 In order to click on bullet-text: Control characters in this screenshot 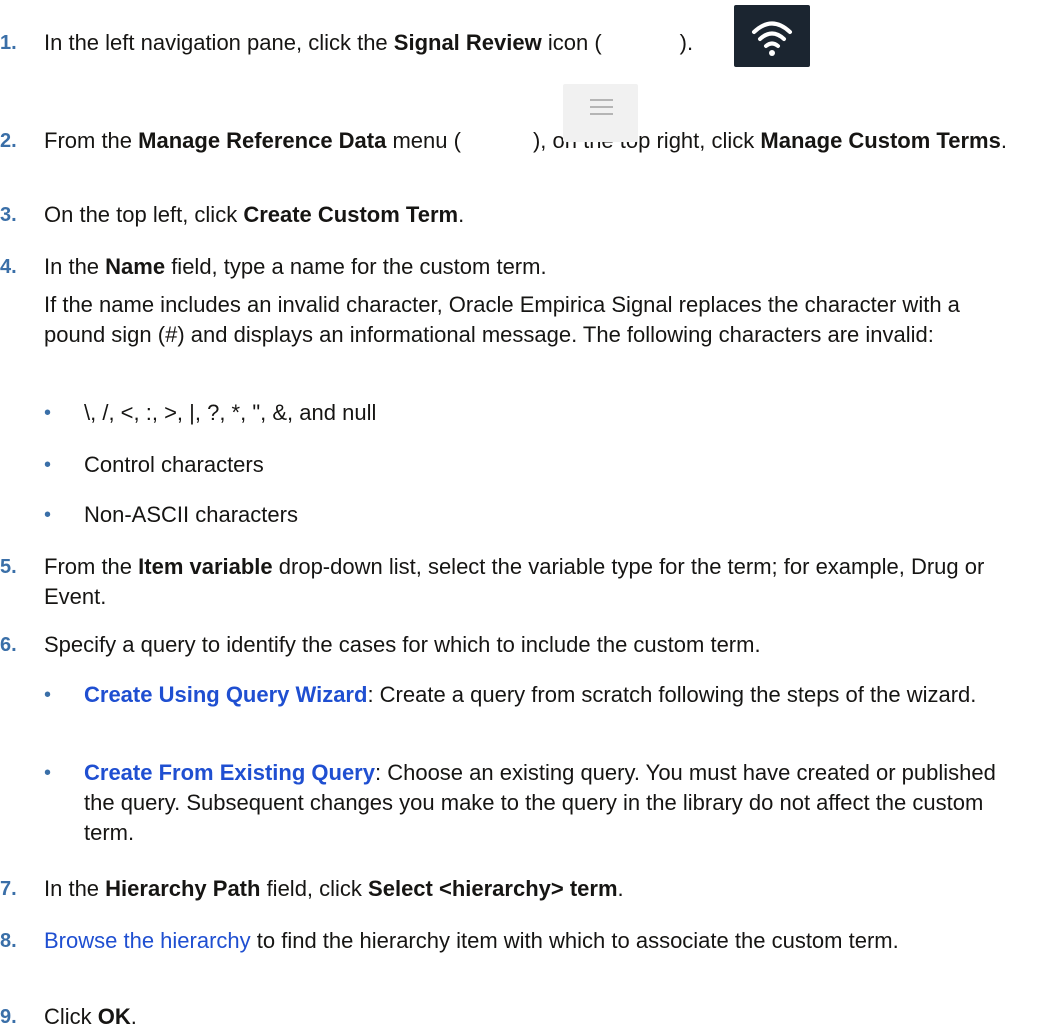, I will do `click(174, 464)`.